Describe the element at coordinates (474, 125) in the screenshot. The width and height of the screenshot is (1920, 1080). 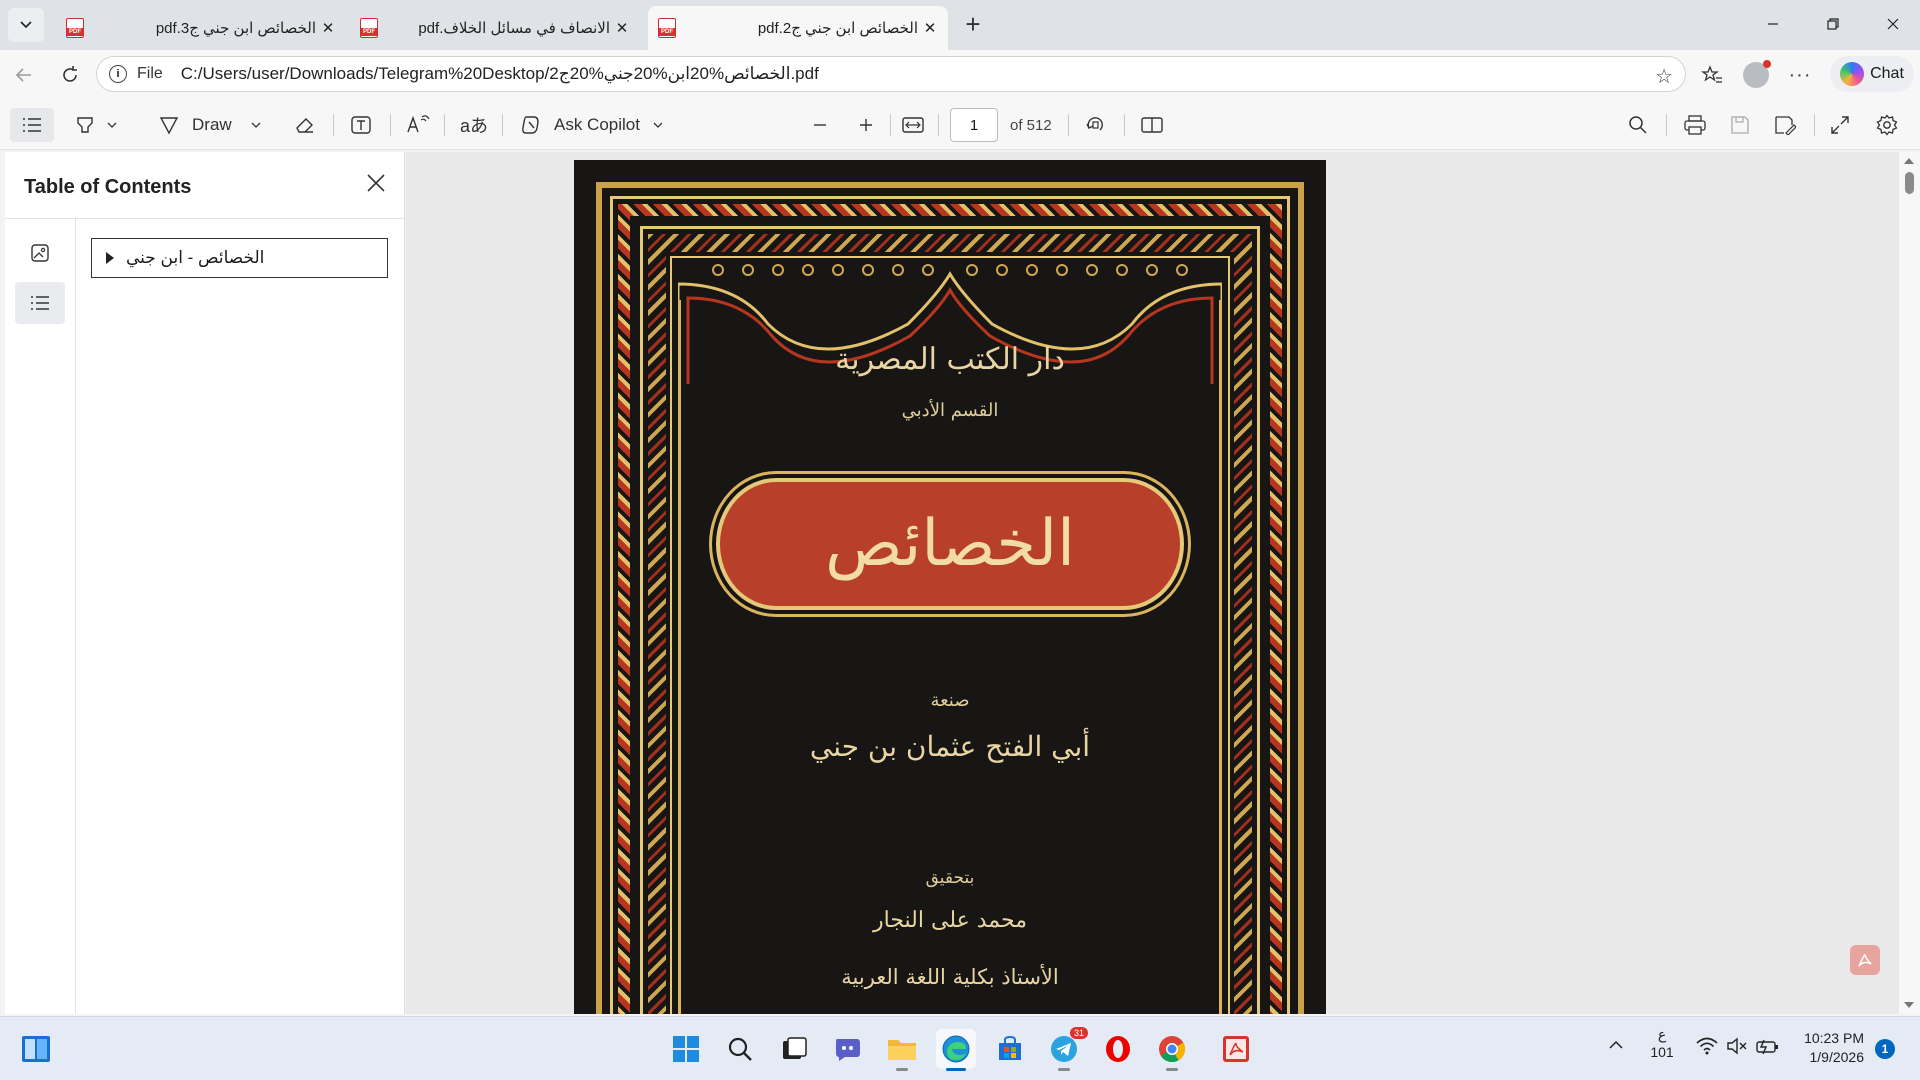
I see `translate-button: aあ` at that location.